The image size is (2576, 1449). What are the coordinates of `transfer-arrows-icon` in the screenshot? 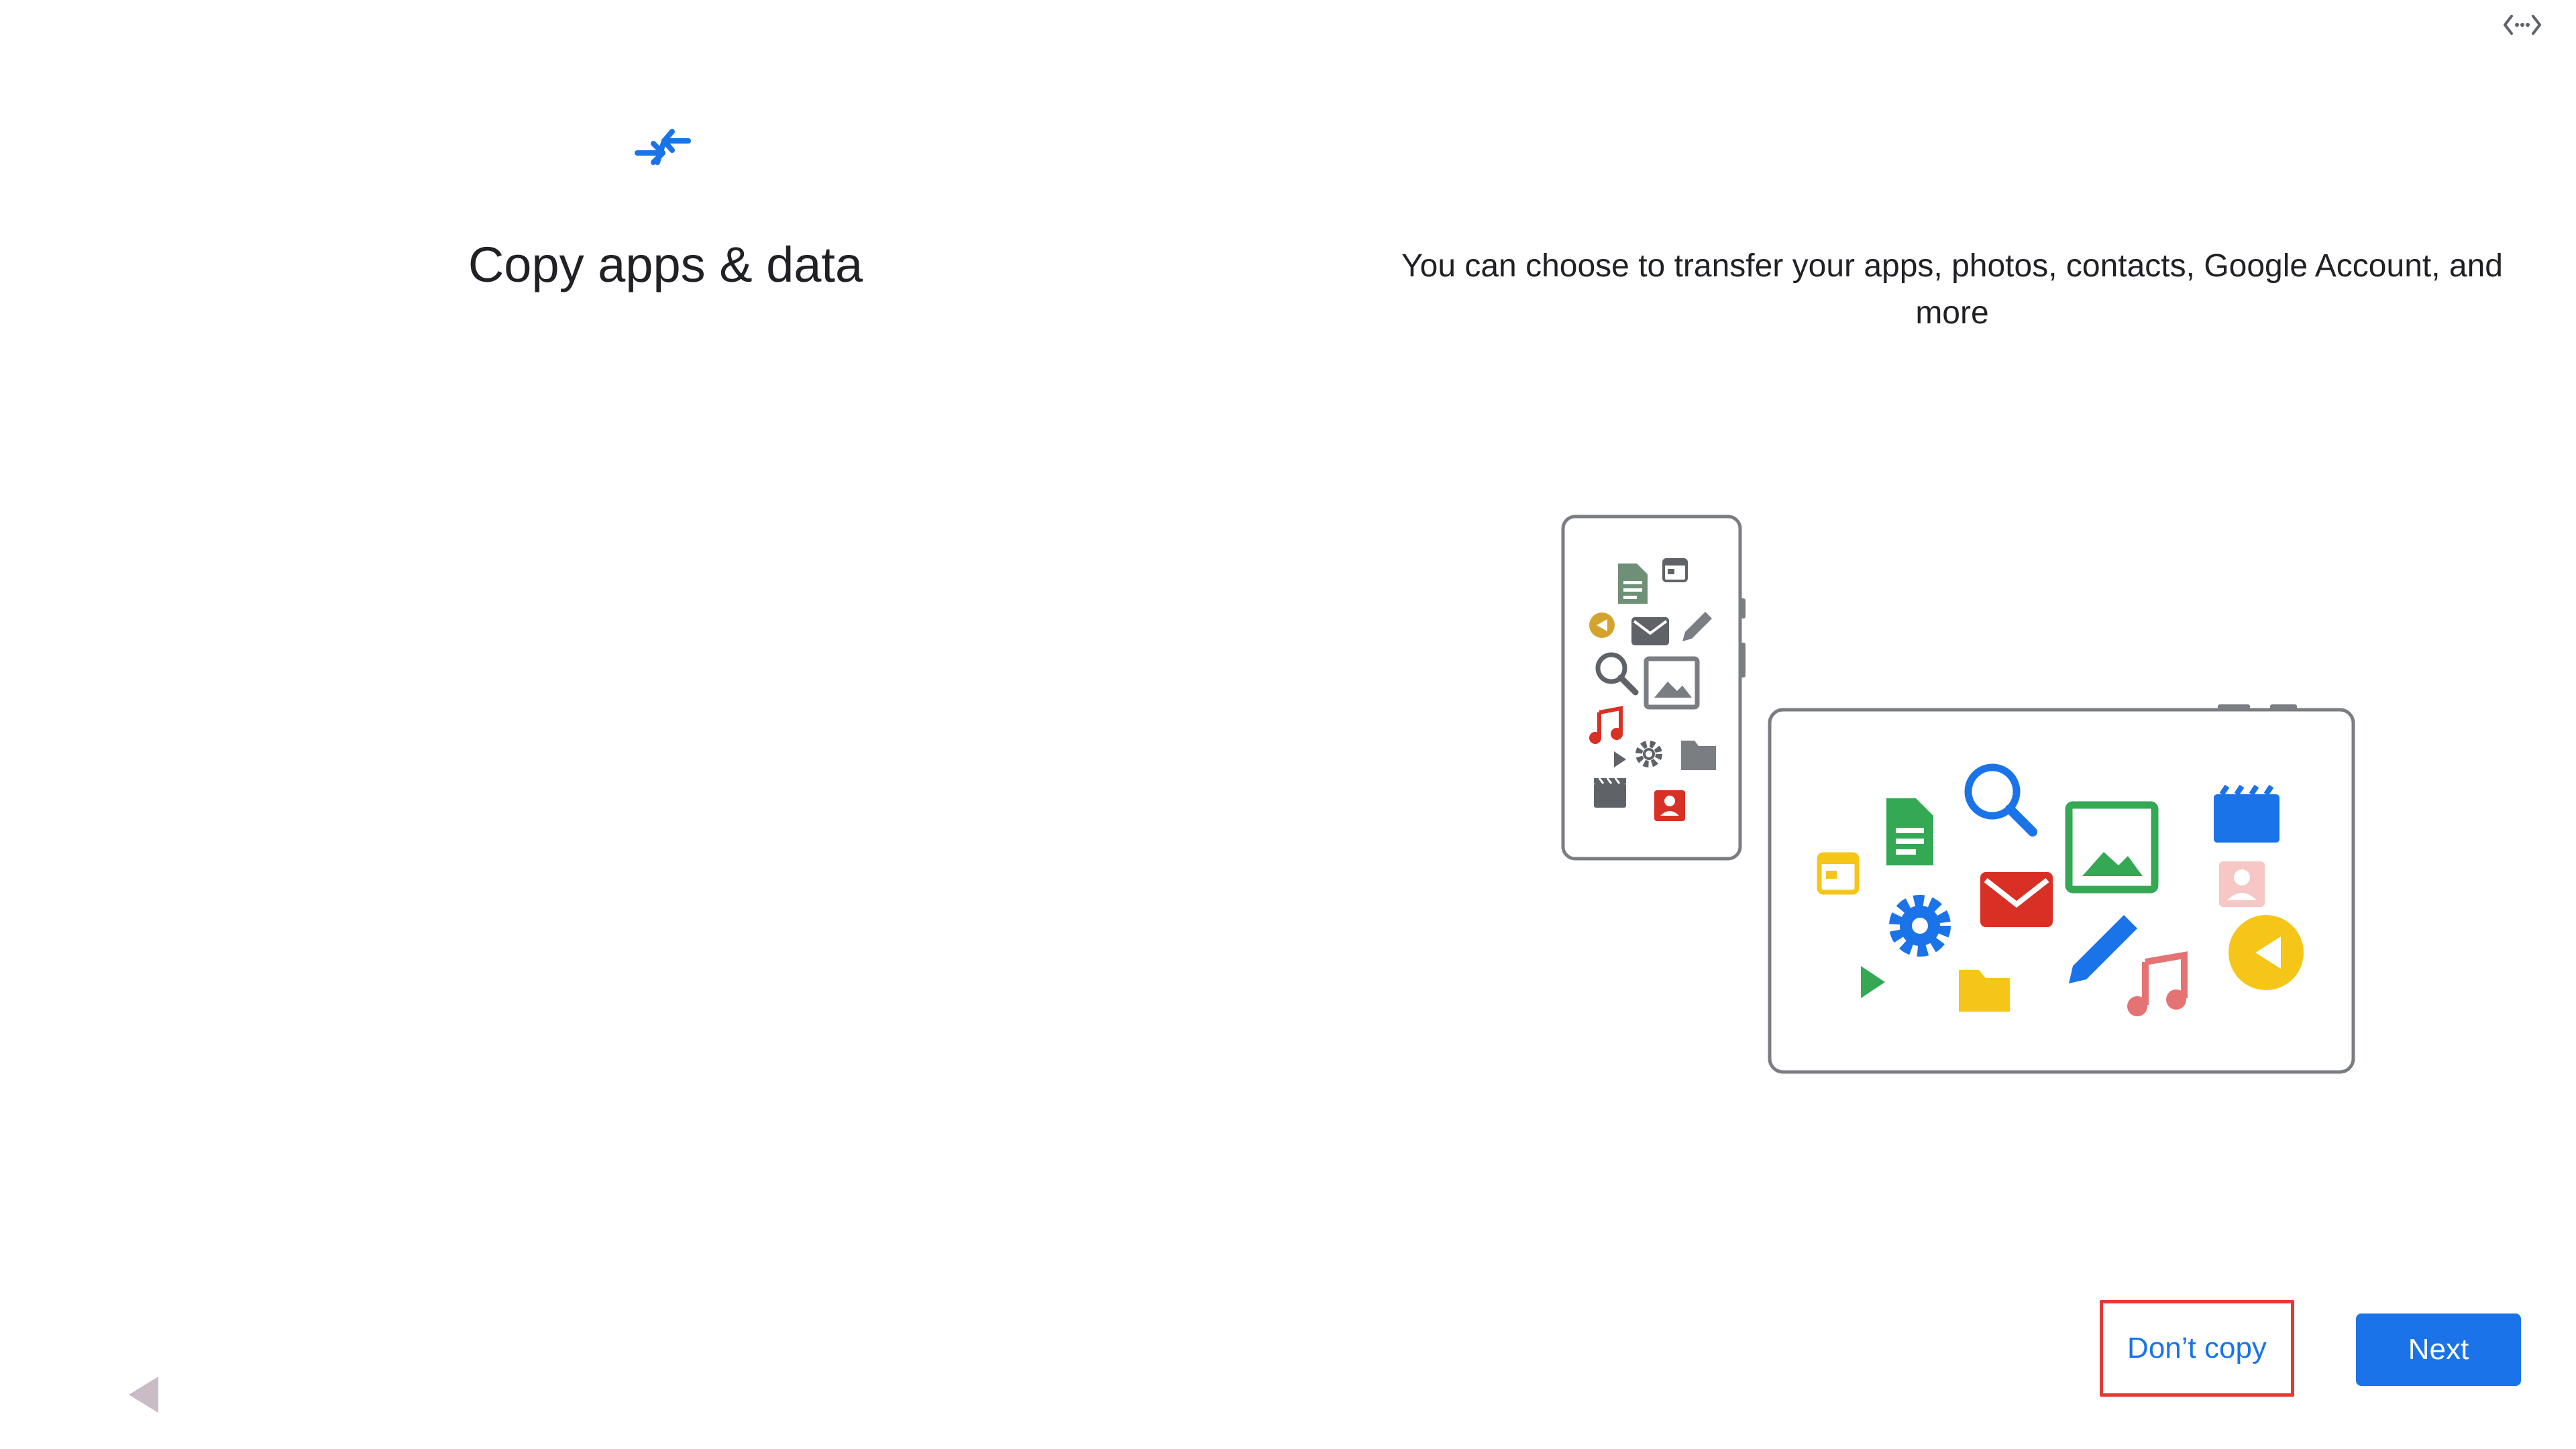 It's located at (663, 147).